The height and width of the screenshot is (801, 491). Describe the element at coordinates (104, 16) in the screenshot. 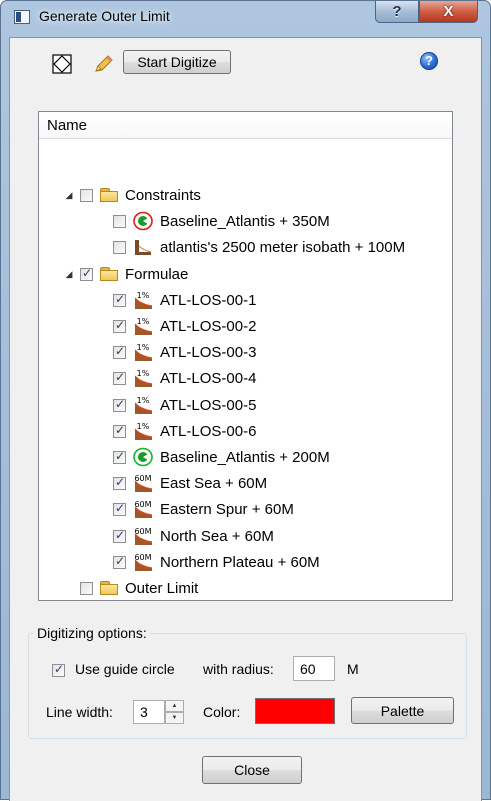

I see `window-title: Generate Outer Limit` at that location.